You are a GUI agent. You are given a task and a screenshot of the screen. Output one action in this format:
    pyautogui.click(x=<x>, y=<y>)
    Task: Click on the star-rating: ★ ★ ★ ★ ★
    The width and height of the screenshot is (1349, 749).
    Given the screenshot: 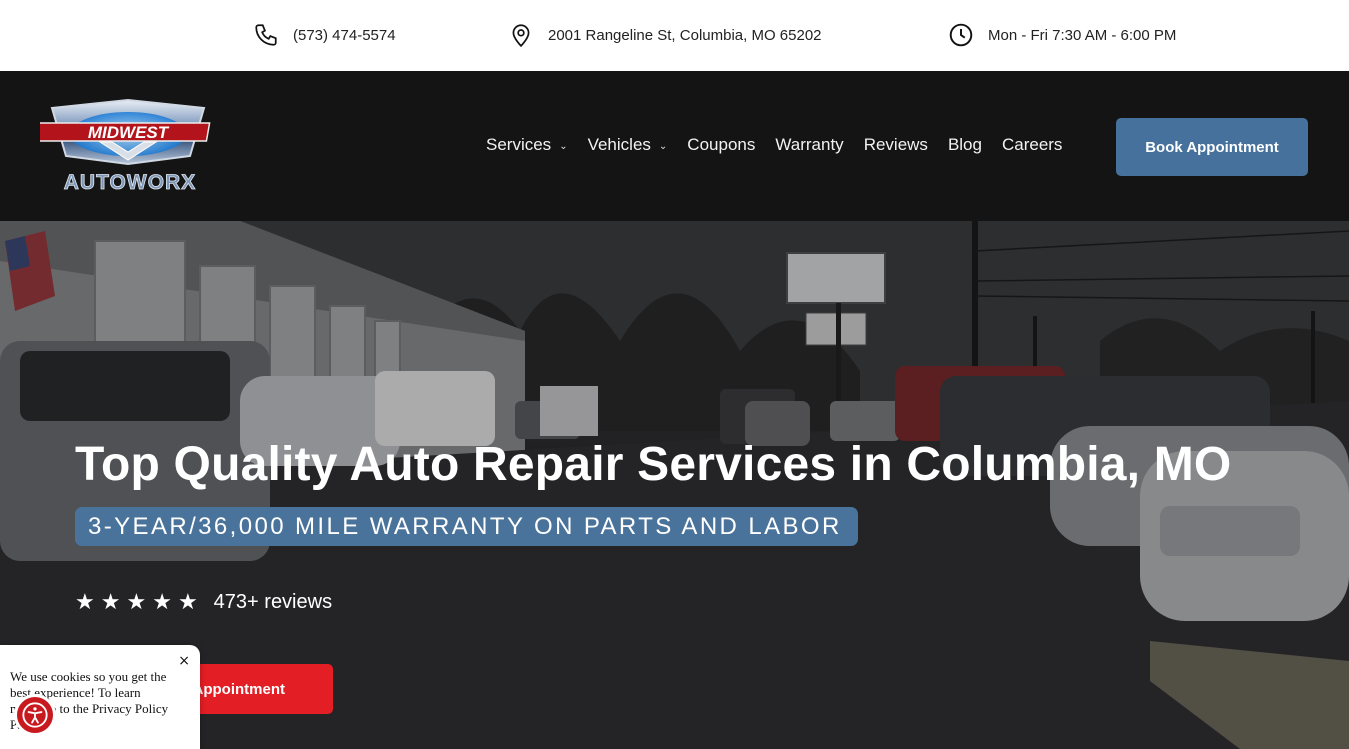 What is the action you would take?
    pyautogui.click(x=136, y=602)
    